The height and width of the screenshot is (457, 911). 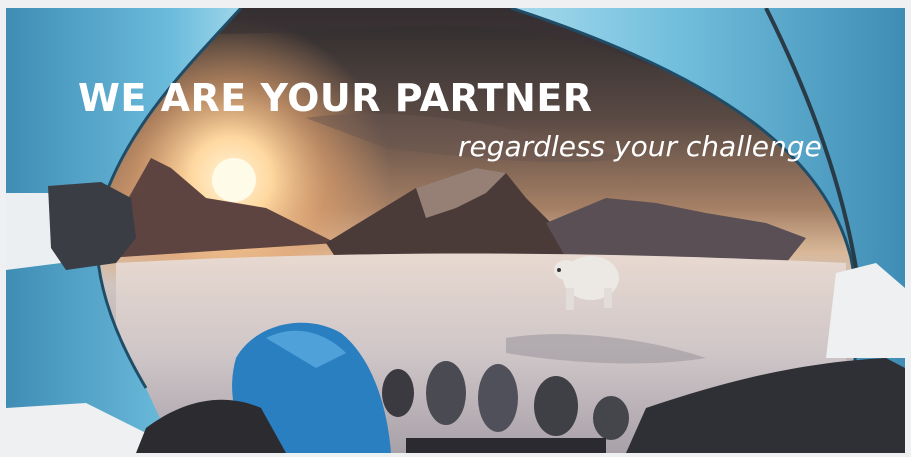 What do you see at coordinates (335, 98) in the screenshot?
I see `headline: WE ARE YOUR PARTNER` at bounding box center [335, 98].